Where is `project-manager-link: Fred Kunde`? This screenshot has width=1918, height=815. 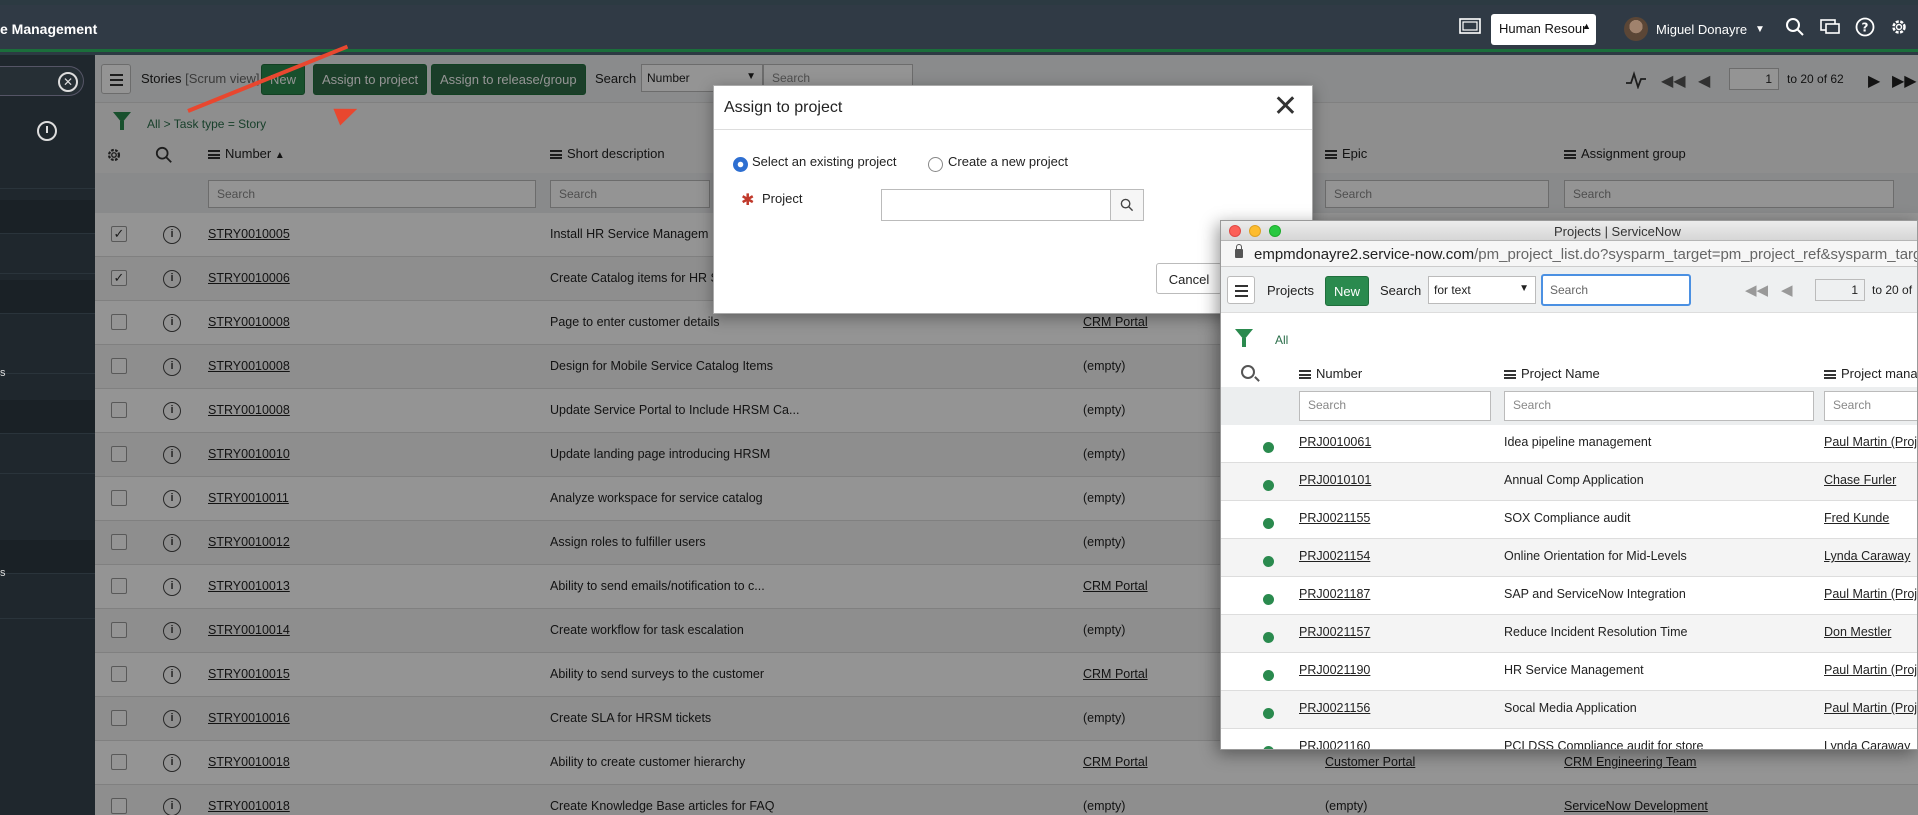 project-manager-link: Fred Kunde is located at coordinates (1856, 518).